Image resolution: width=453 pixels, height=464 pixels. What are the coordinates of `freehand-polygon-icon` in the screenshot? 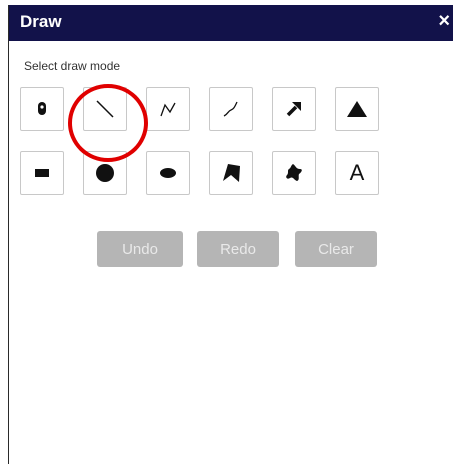 It's located at (294, 172).